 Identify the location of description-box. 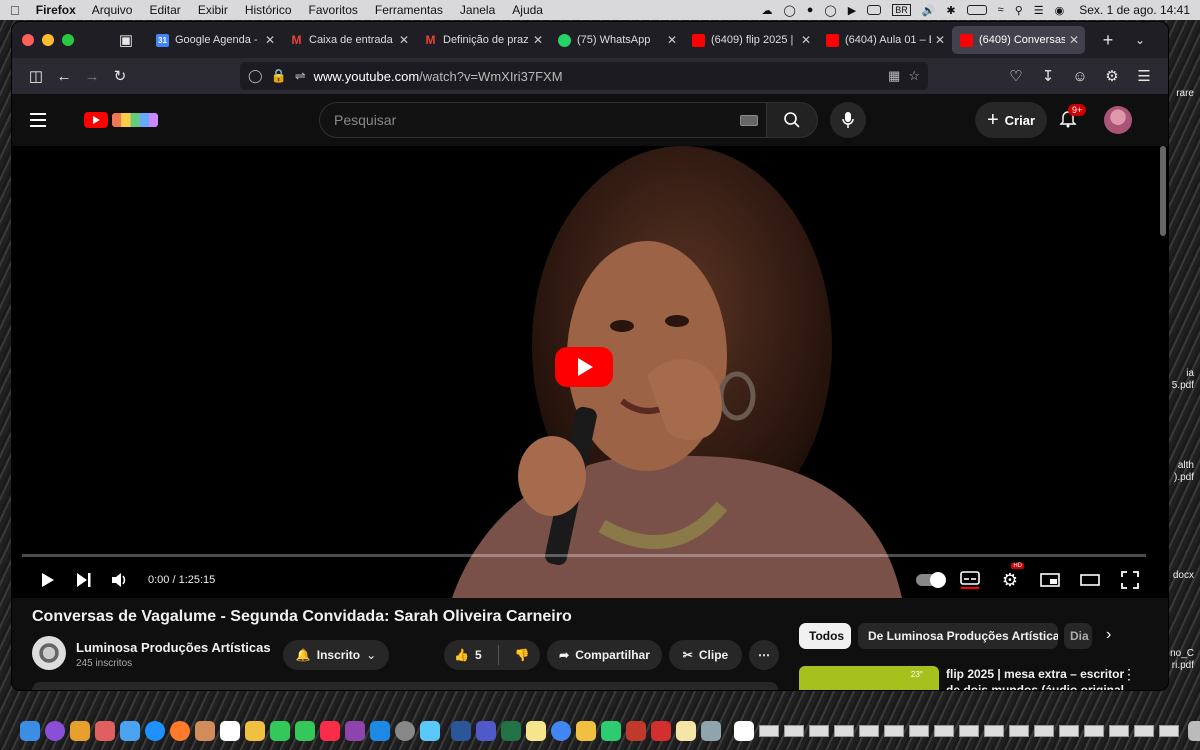
(405, 686).